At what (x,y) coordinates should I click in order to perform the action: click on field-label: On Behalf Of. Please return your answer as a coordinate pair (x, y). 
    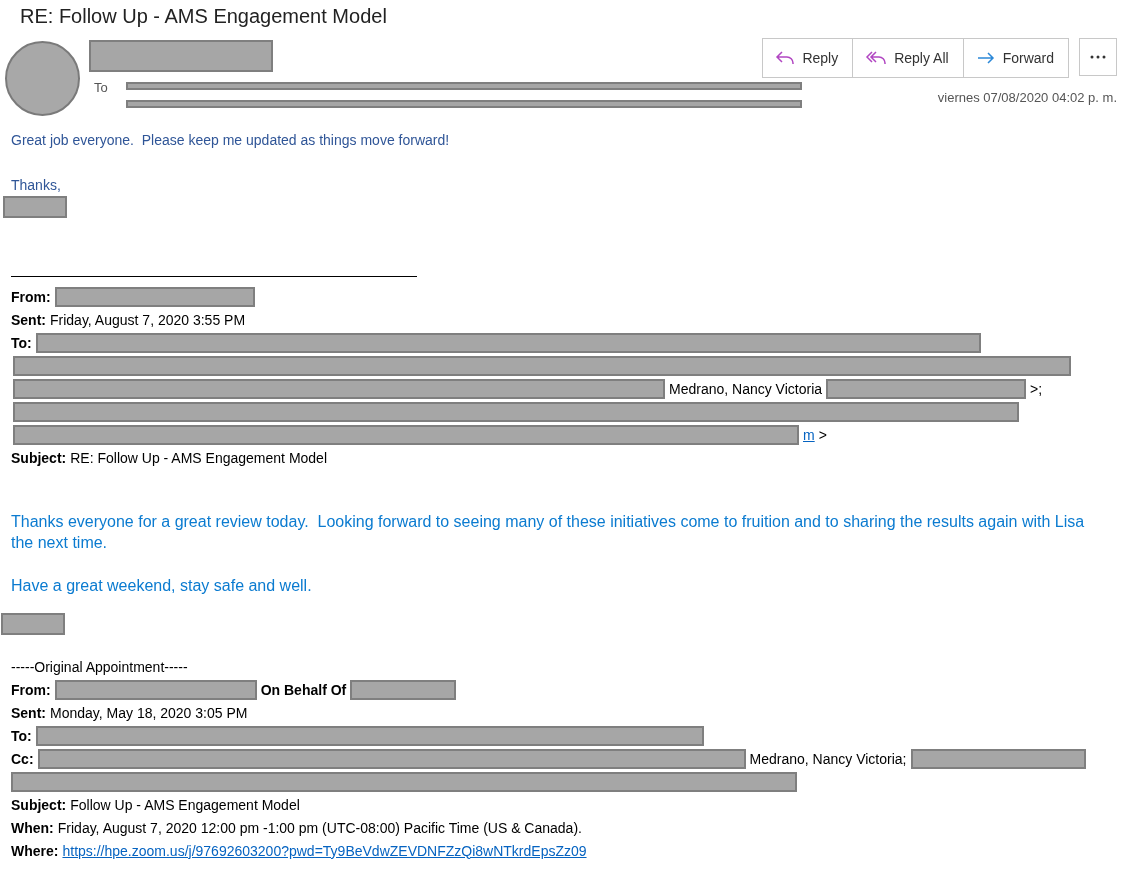
    Looking at the image, I should click on (303, 689).